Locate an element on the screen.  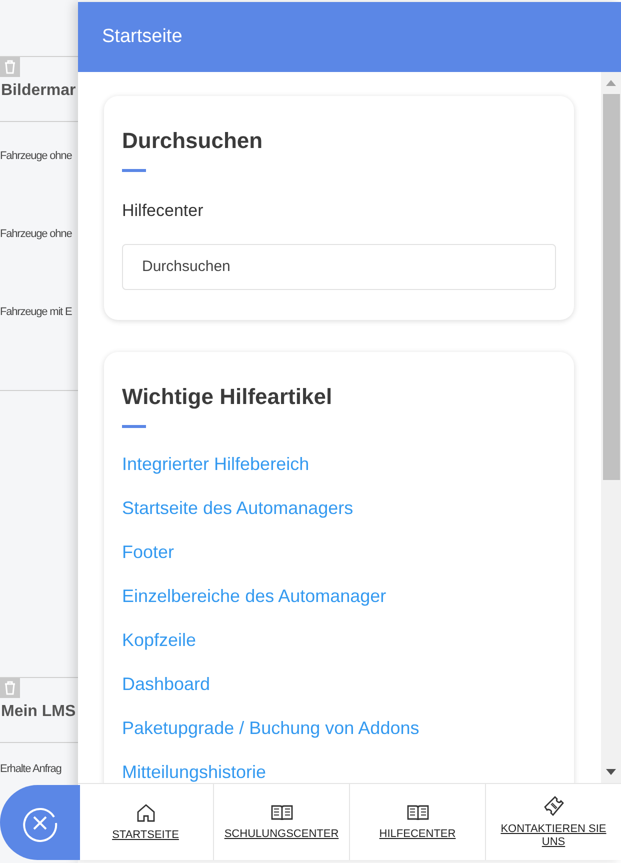
article-link: Einzelbereiche des Automanager is located at coordinates (254, 596).